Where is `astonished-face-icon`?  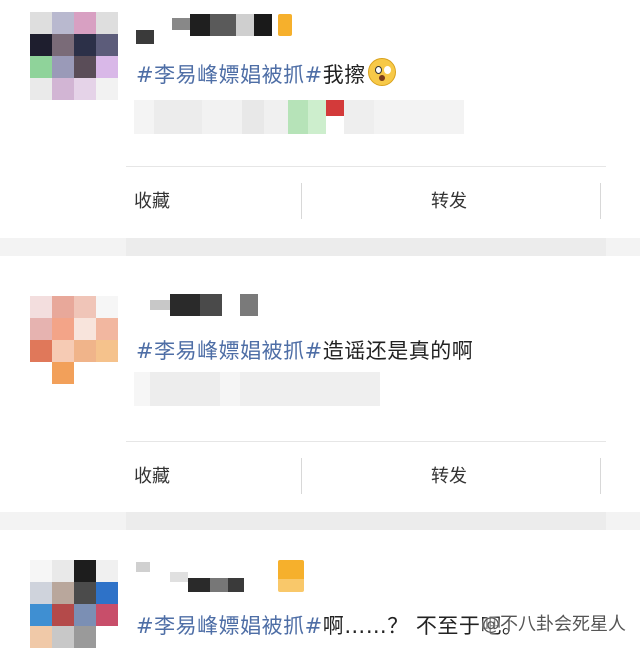
astonished-face-icon is located at coordinates (381, 72).